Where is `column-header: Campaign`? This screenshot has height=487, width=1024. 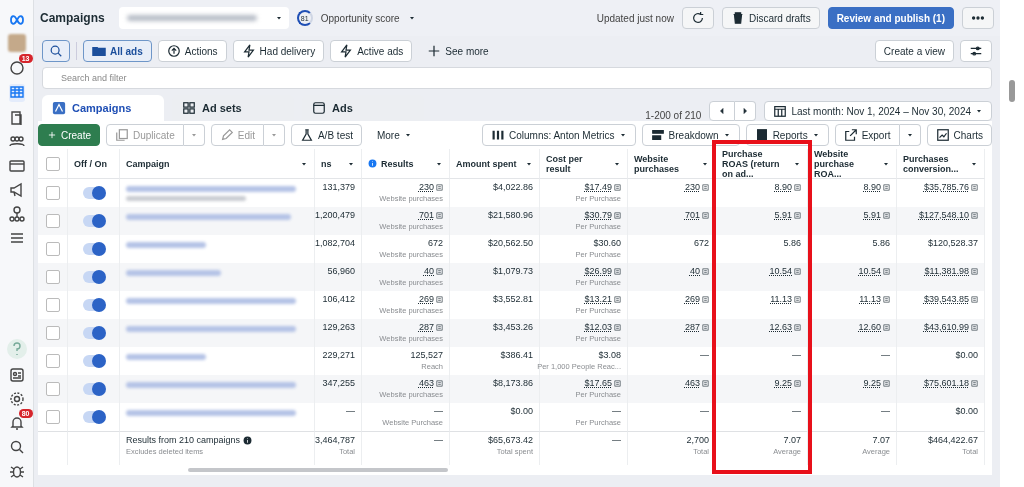 column-header: Campaign is located at coordinates (217, 164).